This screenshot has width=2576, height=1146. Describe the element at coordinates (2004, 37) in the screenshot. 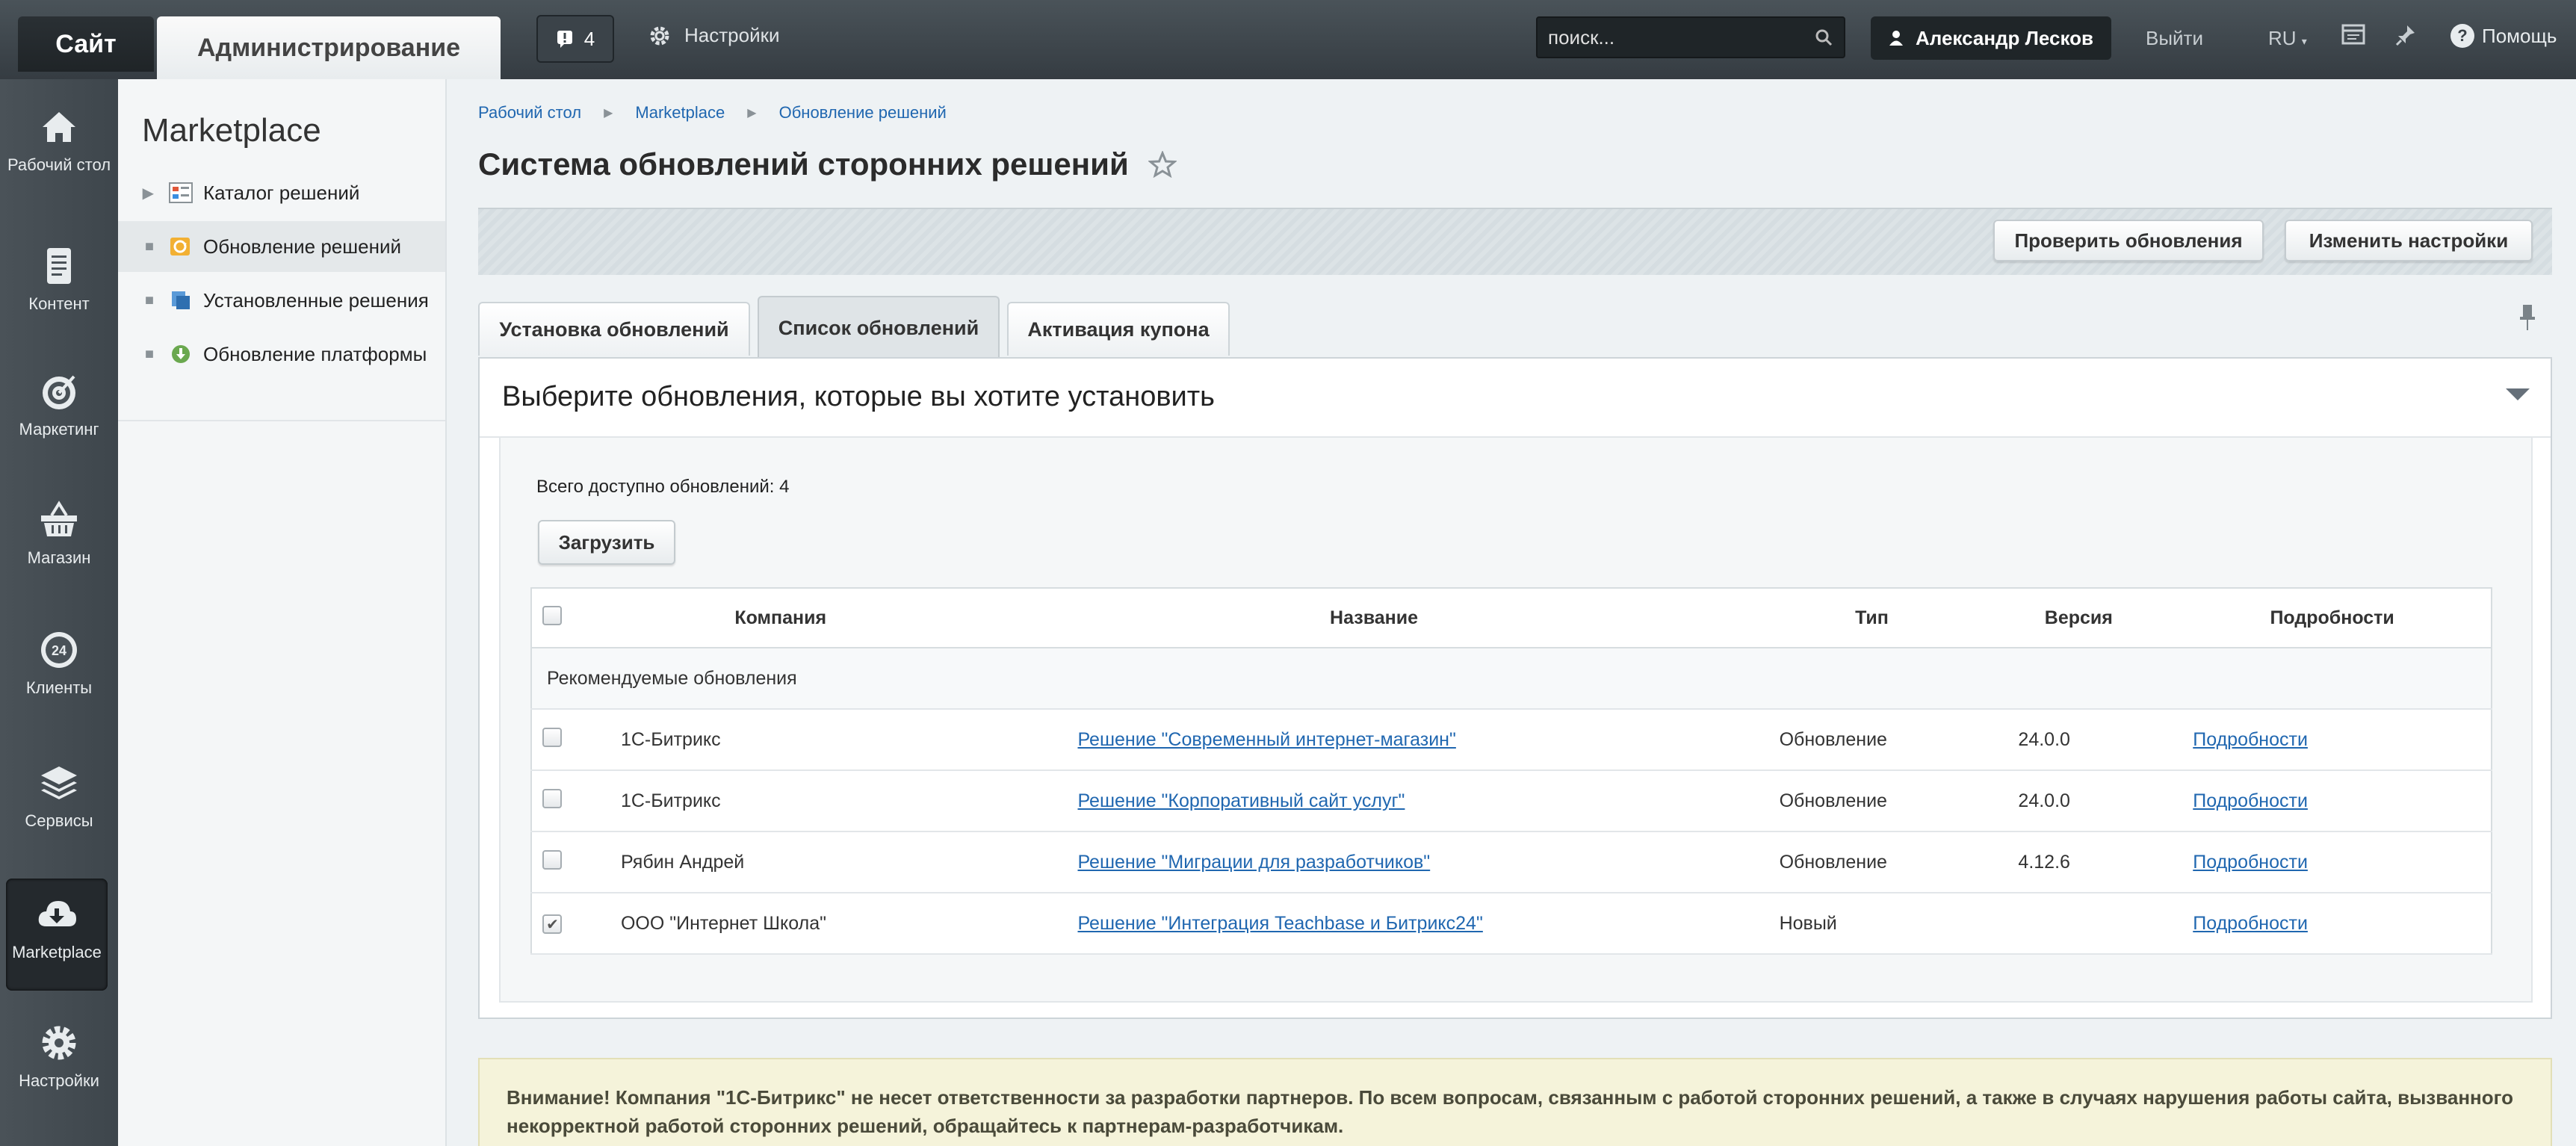

I see `user-name: Александр Лесков` at that location.